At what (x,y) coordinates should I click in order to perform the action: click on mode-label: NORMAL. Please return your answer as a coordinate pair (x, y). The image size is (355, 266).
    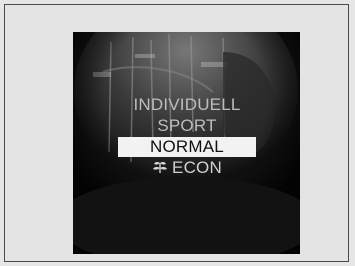
    Looking at the image, I should click on (187, 146).